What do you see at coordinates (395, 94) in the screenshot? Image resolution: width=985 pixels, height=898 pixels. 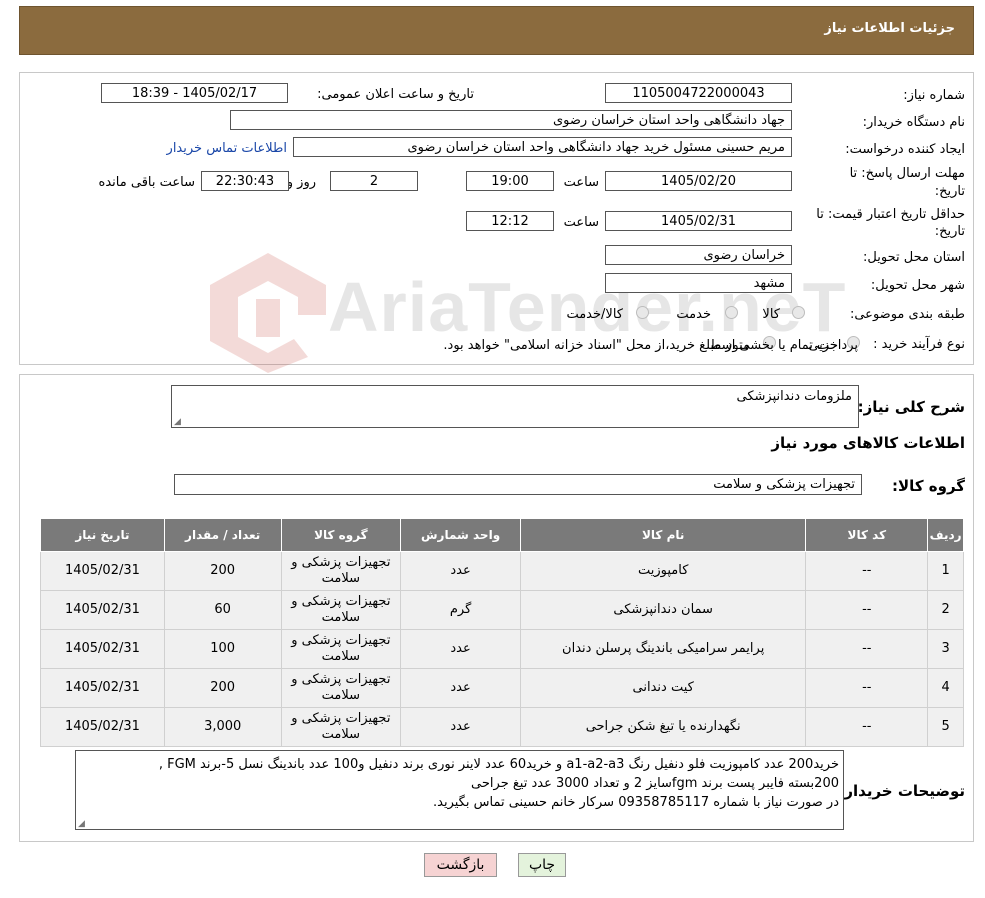 I see `announce-label: تاریخ و ساعت اعلان عمومی:` at bounding box center [395, 94].